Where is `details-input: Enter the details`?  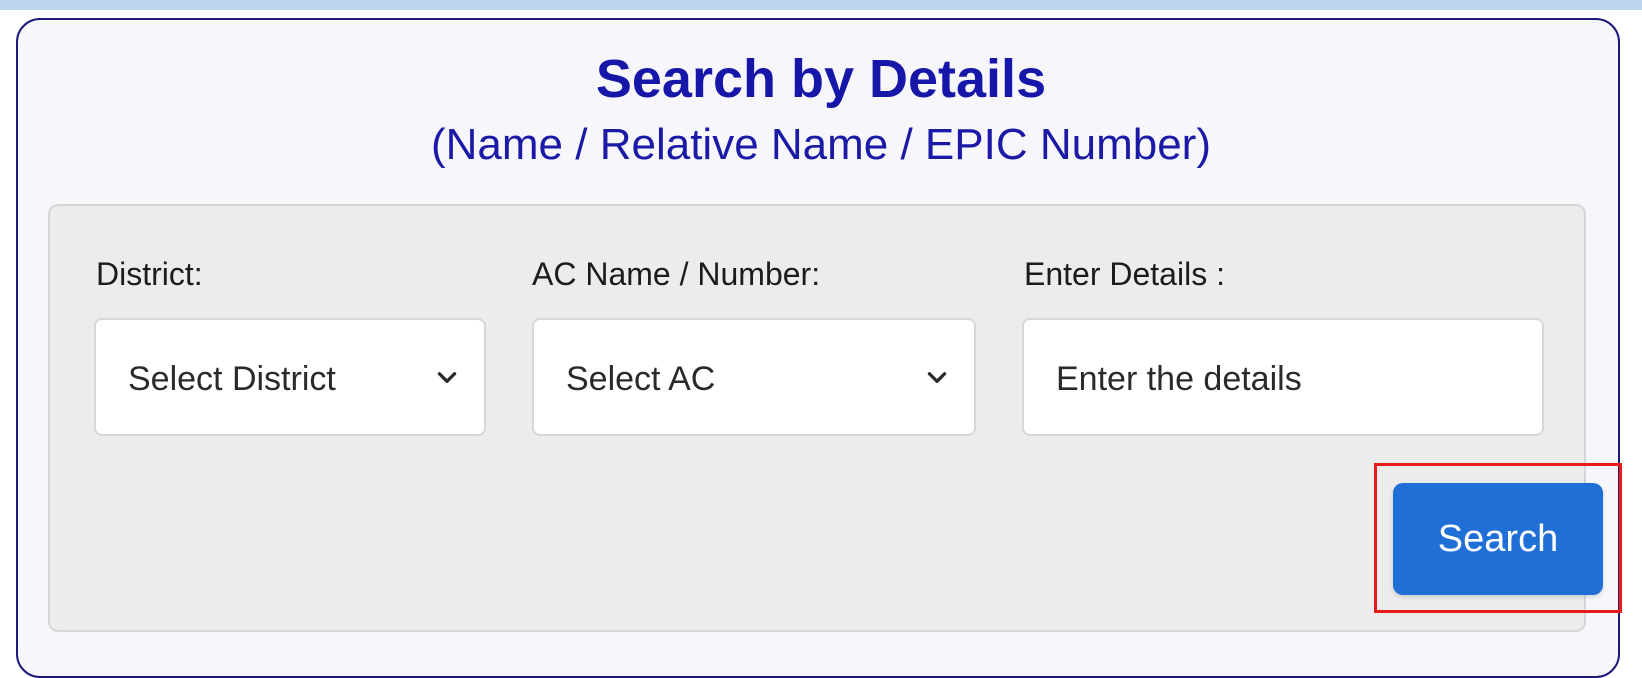
details-input: Enter the details is located at coordinates (1283, 377).